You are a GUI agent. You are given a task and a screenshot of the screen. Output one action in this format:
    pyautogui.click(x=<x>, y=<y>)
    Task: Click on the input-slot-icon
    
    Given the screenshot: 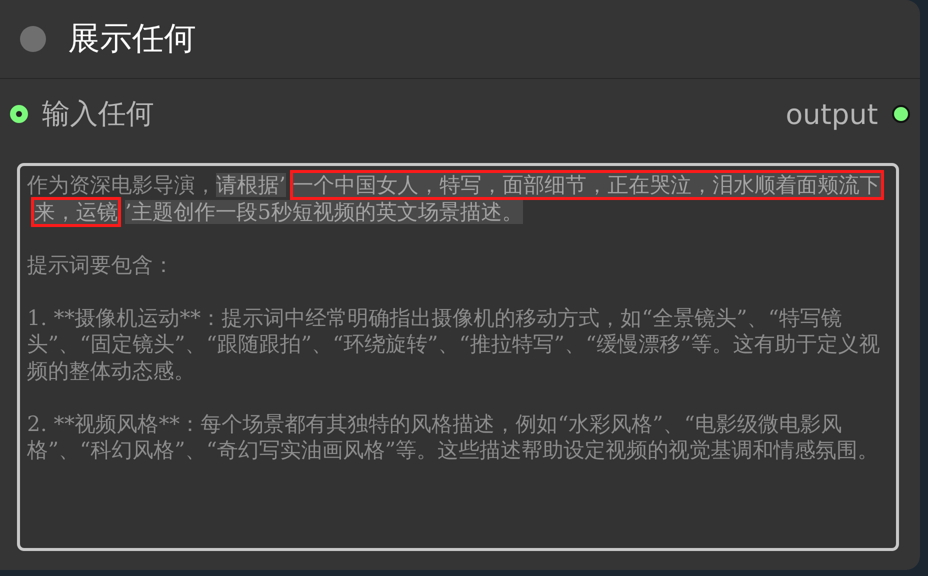 What is the action you would take?
    pyautogui.click(x=19, y=114)
    